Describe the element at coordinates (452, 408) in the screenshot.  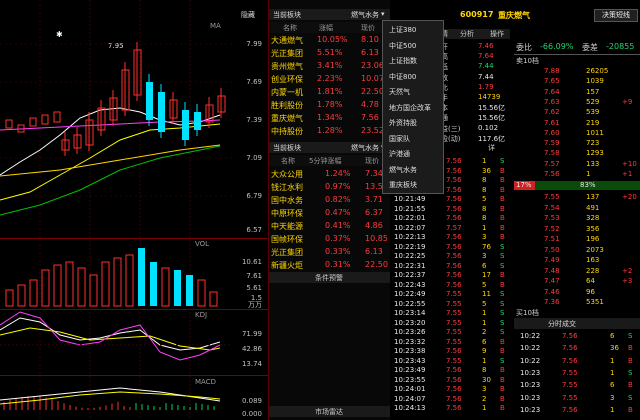
I see `trade-row: 10:24:13 7.56 1 B` at that location.